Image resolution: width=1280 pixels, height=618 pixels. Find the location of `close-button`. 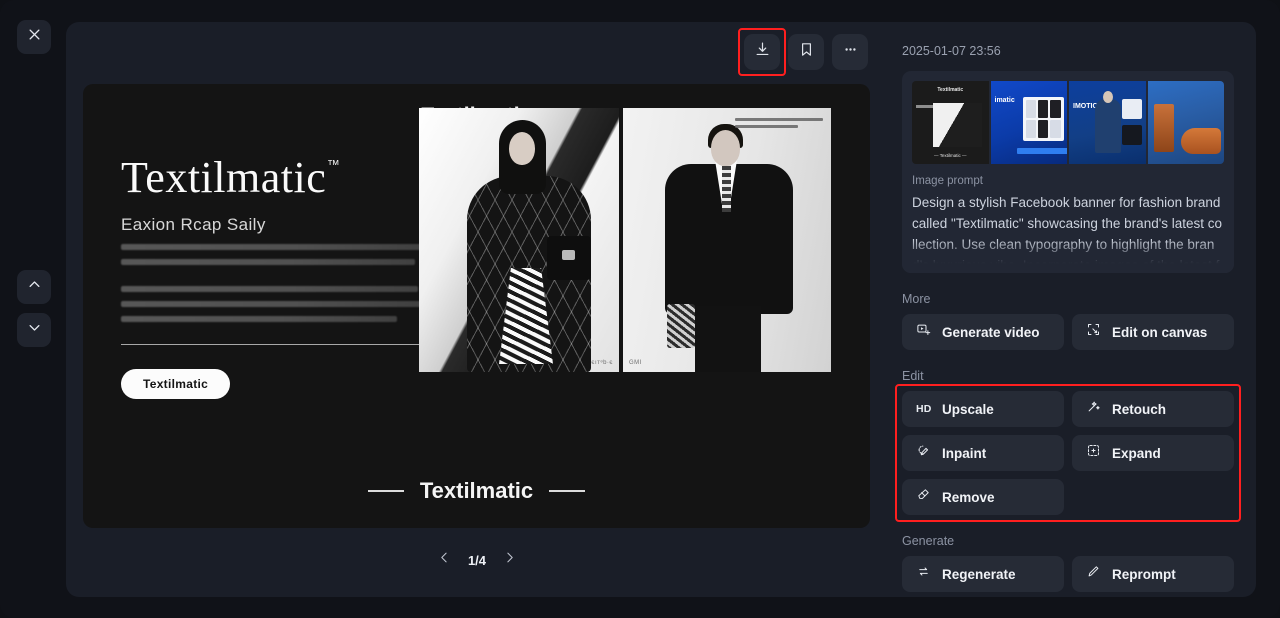

close-button is located at coordinates (34, 37).